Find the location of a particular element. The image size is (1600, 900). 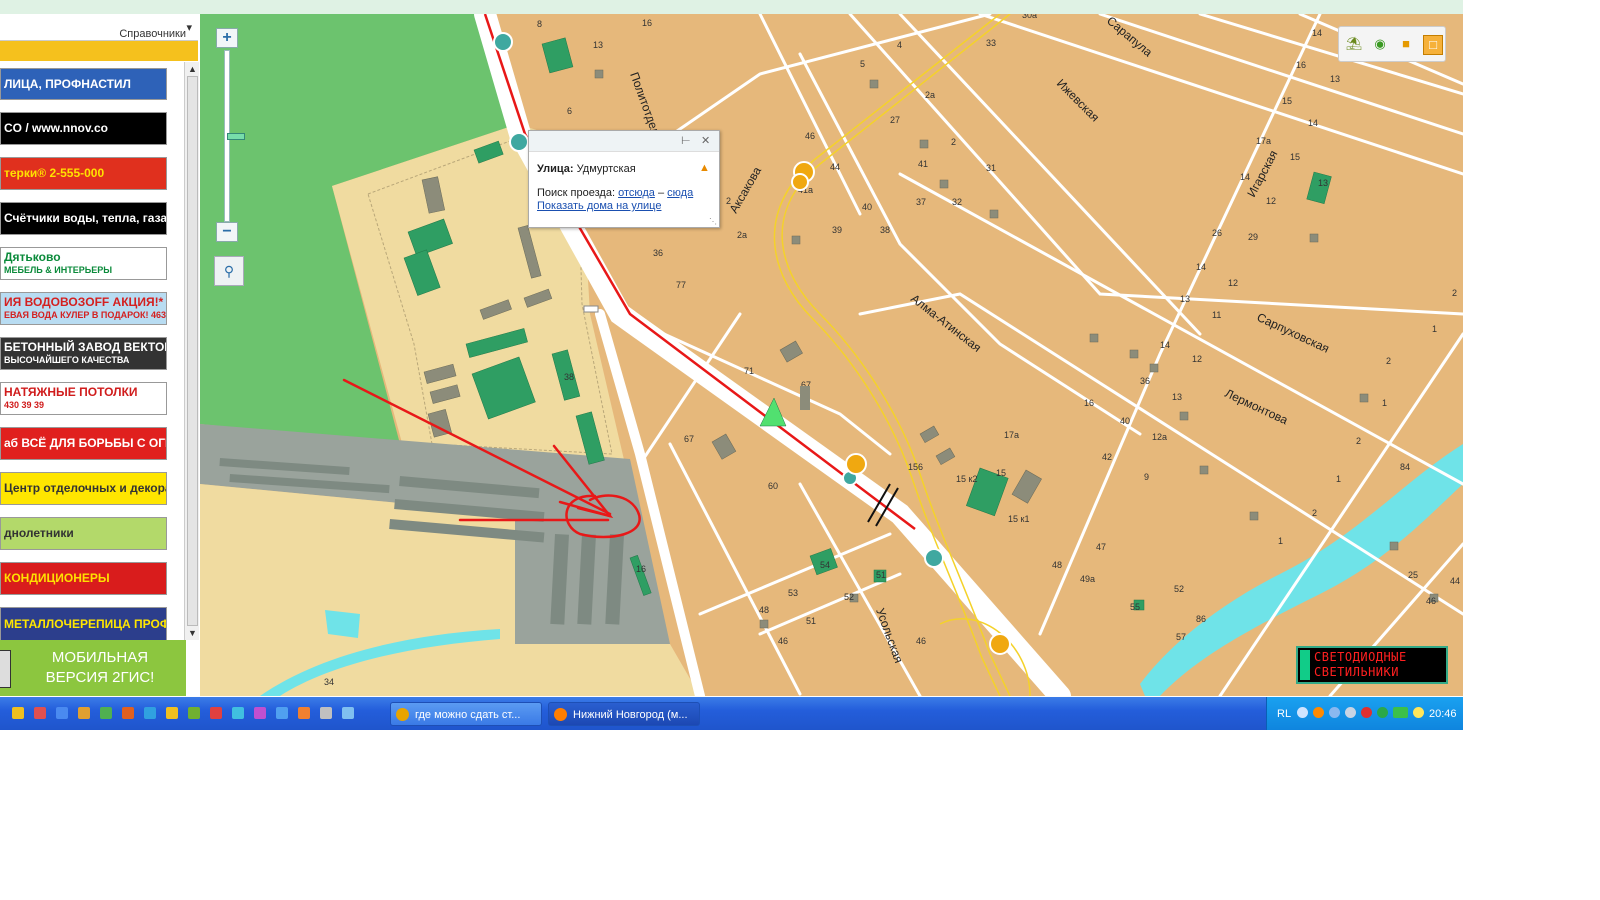

svg-text: 46 is located at coordinates (810, 136).